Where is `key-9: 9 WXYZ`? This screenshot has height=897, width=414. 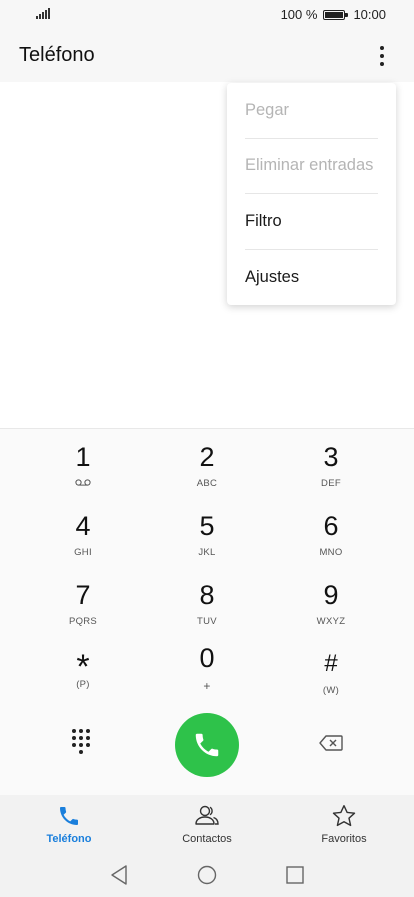 key-9: 9 WXYZ is located at coordinates (331, 612).